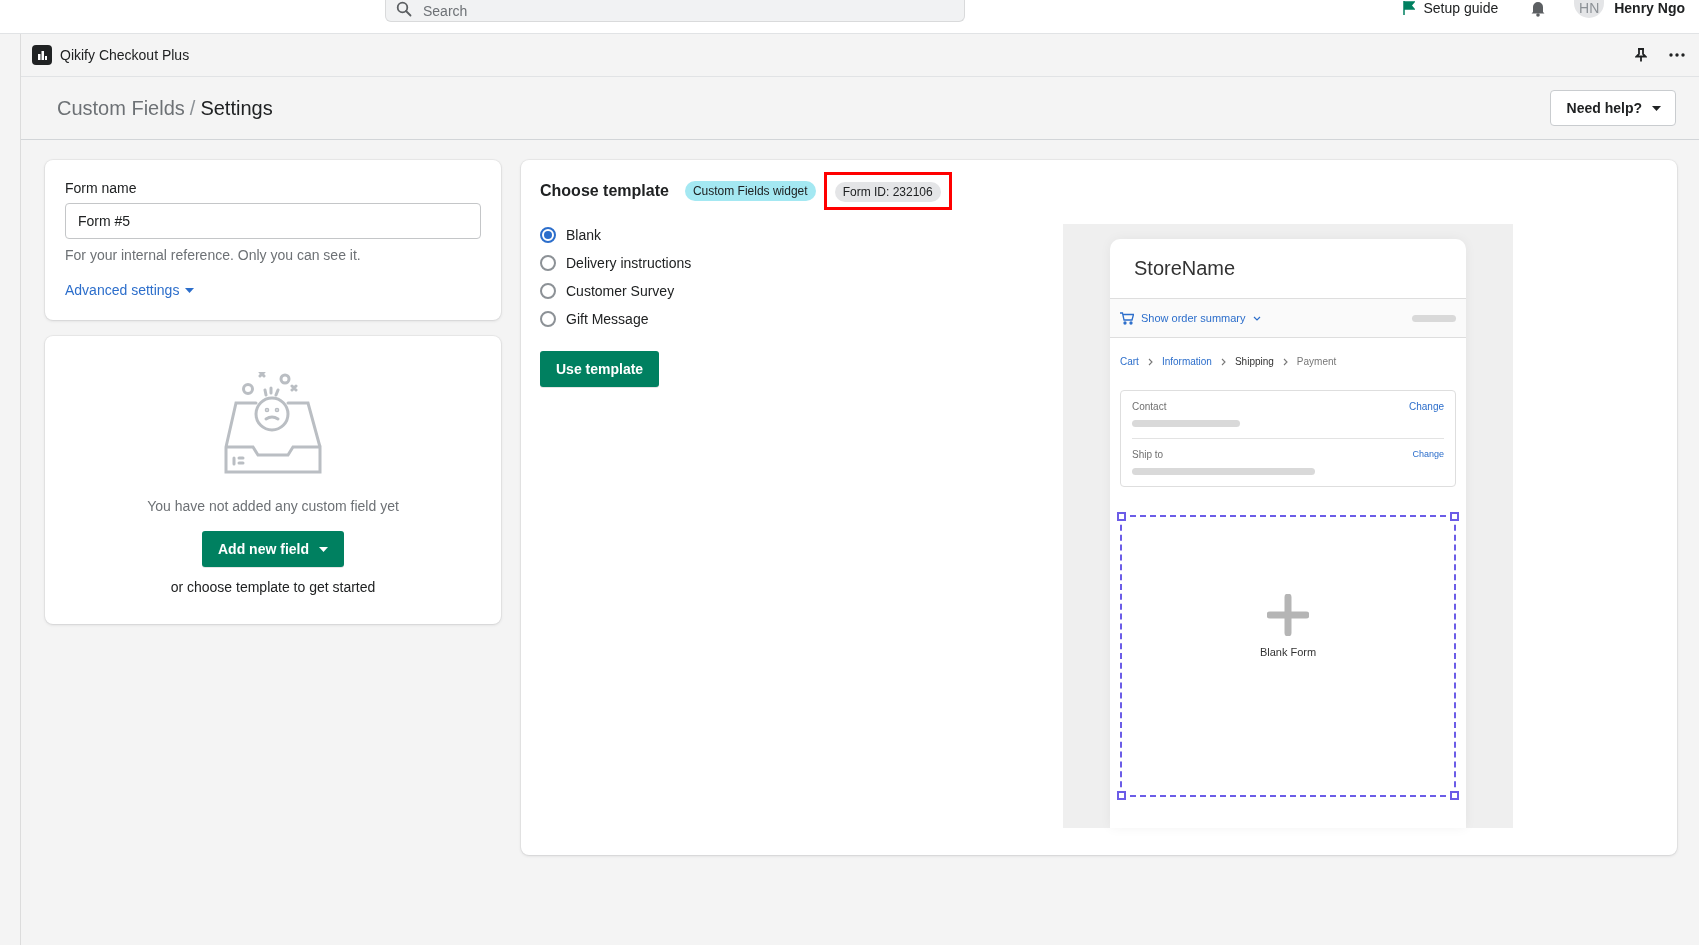 The height and width of the screenshot is (945, 1699). What do you see at coordinates (273, 549) in the screenshot?
I see `add-new-field-button: Add new field` at bounding box center [273, 549].